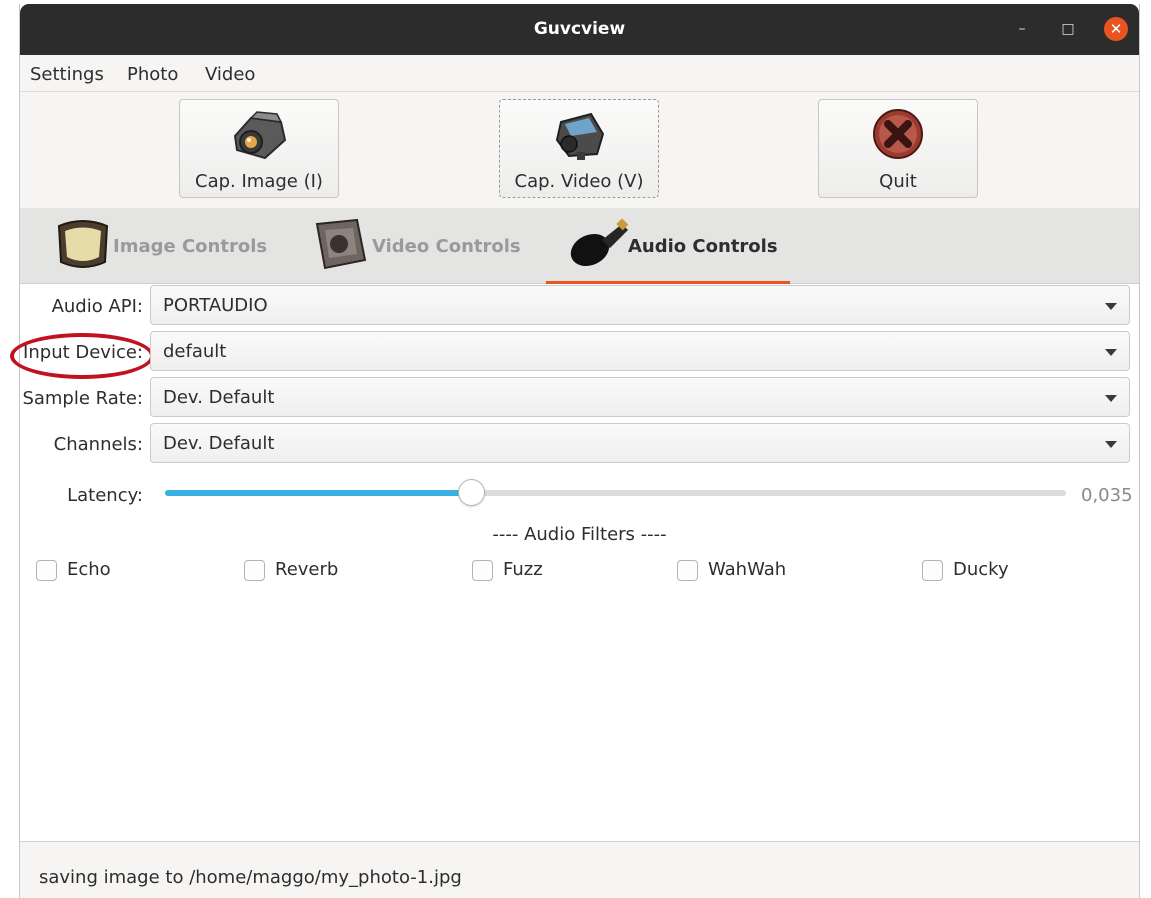  What do you see at coordinates (981, 569) in the screenshot?
I see `ducky-label: Ducky` at bounding box center [981, 569].